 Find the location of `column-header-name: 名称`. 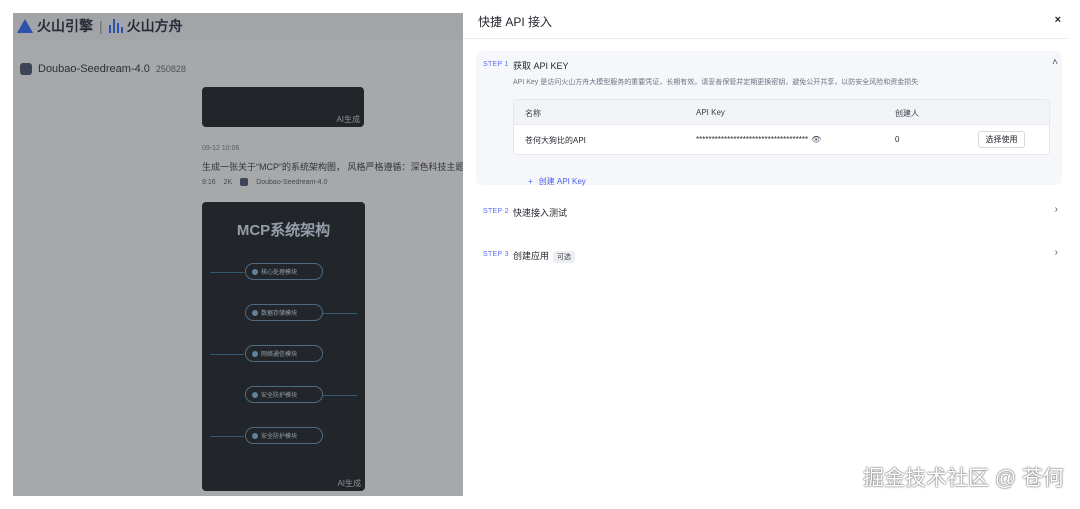

column-header-name: 名称 is located at coordinates (533, 113).